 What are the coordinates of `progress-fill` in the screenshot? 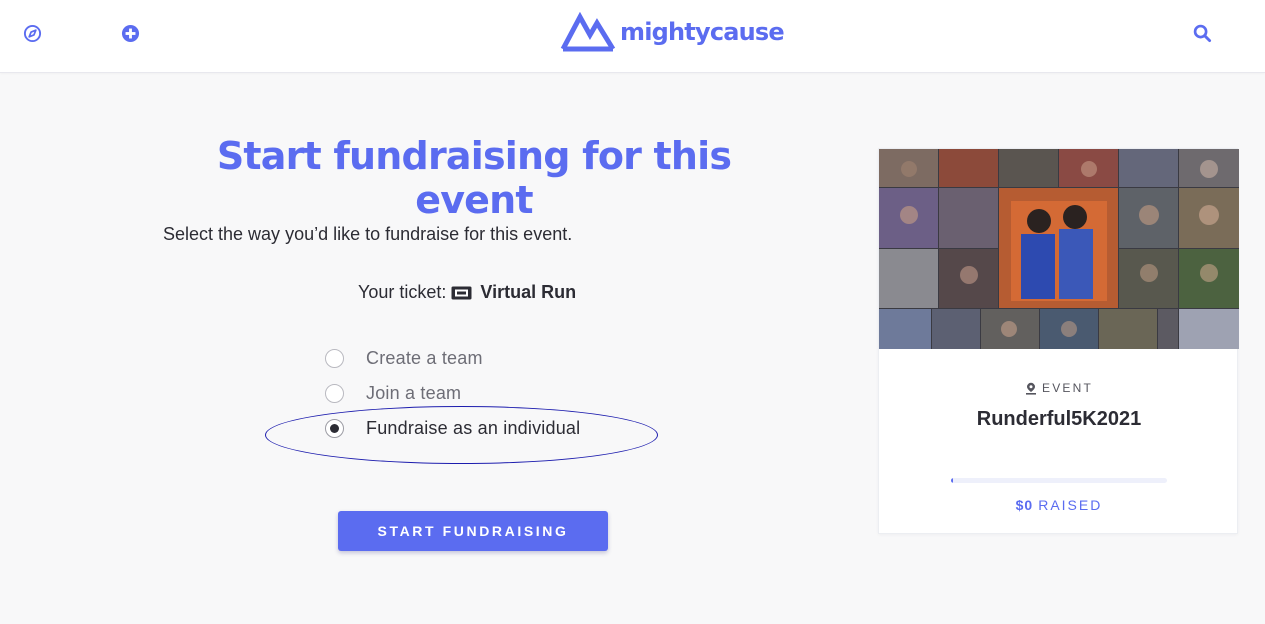 It's located at (952, 480).